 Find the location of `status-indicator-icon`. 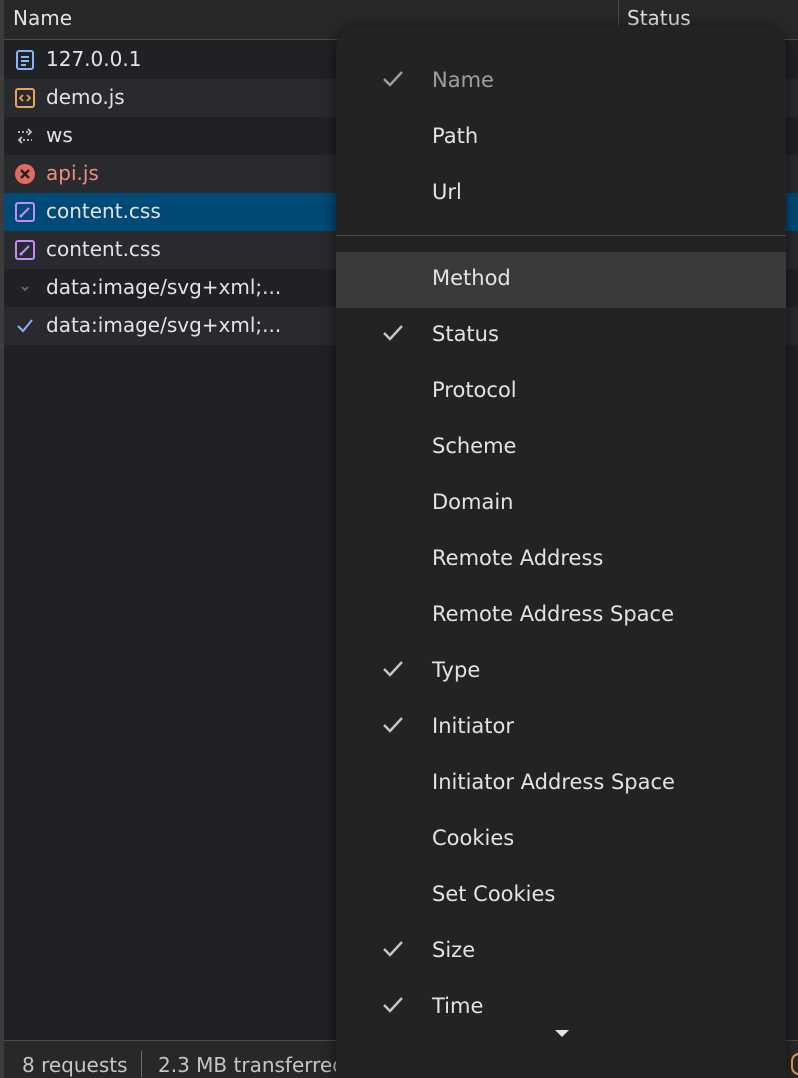

status-indicator-icon is located at coordinates (794, 1064).